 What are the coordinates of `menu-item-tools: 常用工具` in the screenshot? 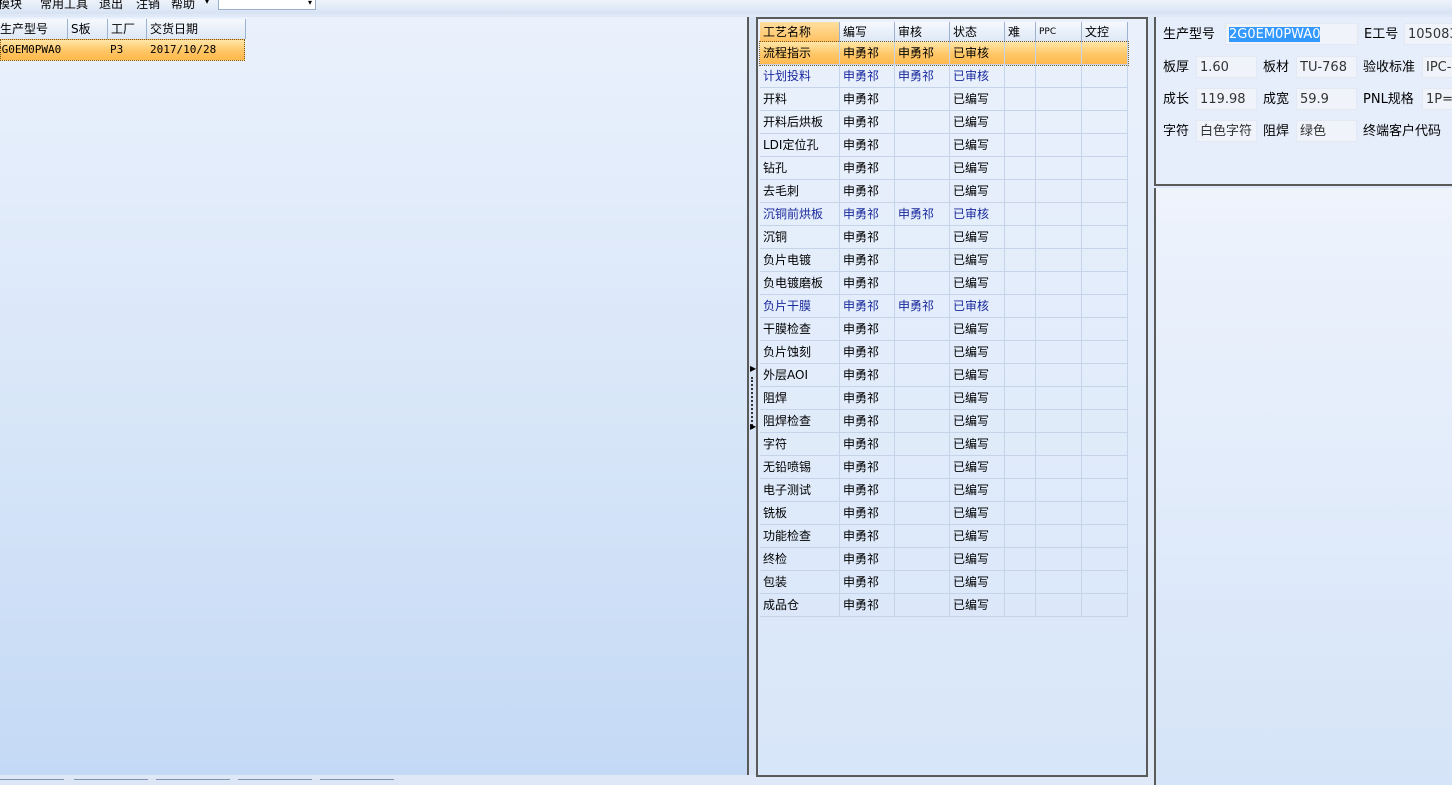 It's located at (64, 6).